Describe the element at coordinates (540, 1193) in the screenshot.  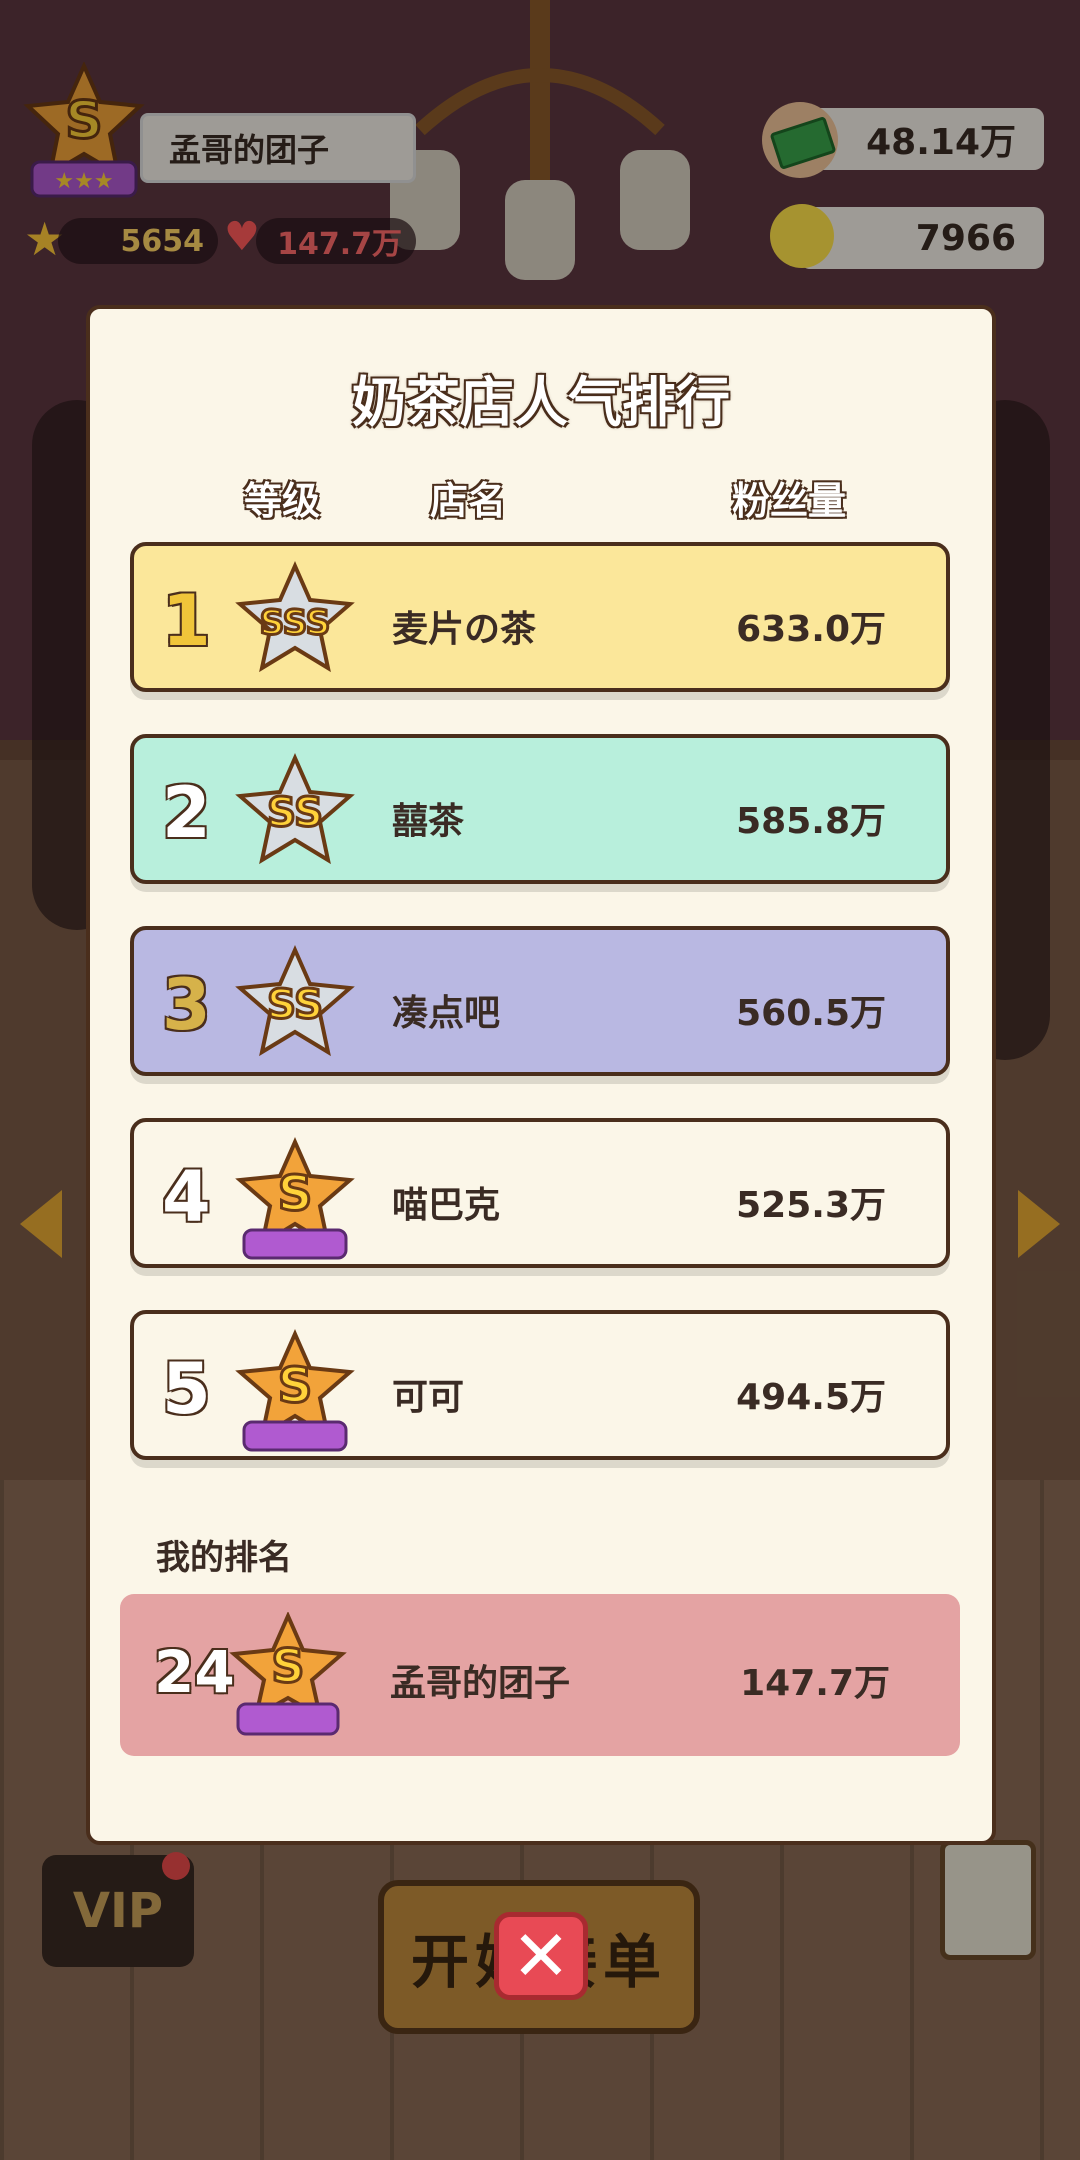
I see `ranking-row: 4 S 喵巴克 525.3万` at that location.